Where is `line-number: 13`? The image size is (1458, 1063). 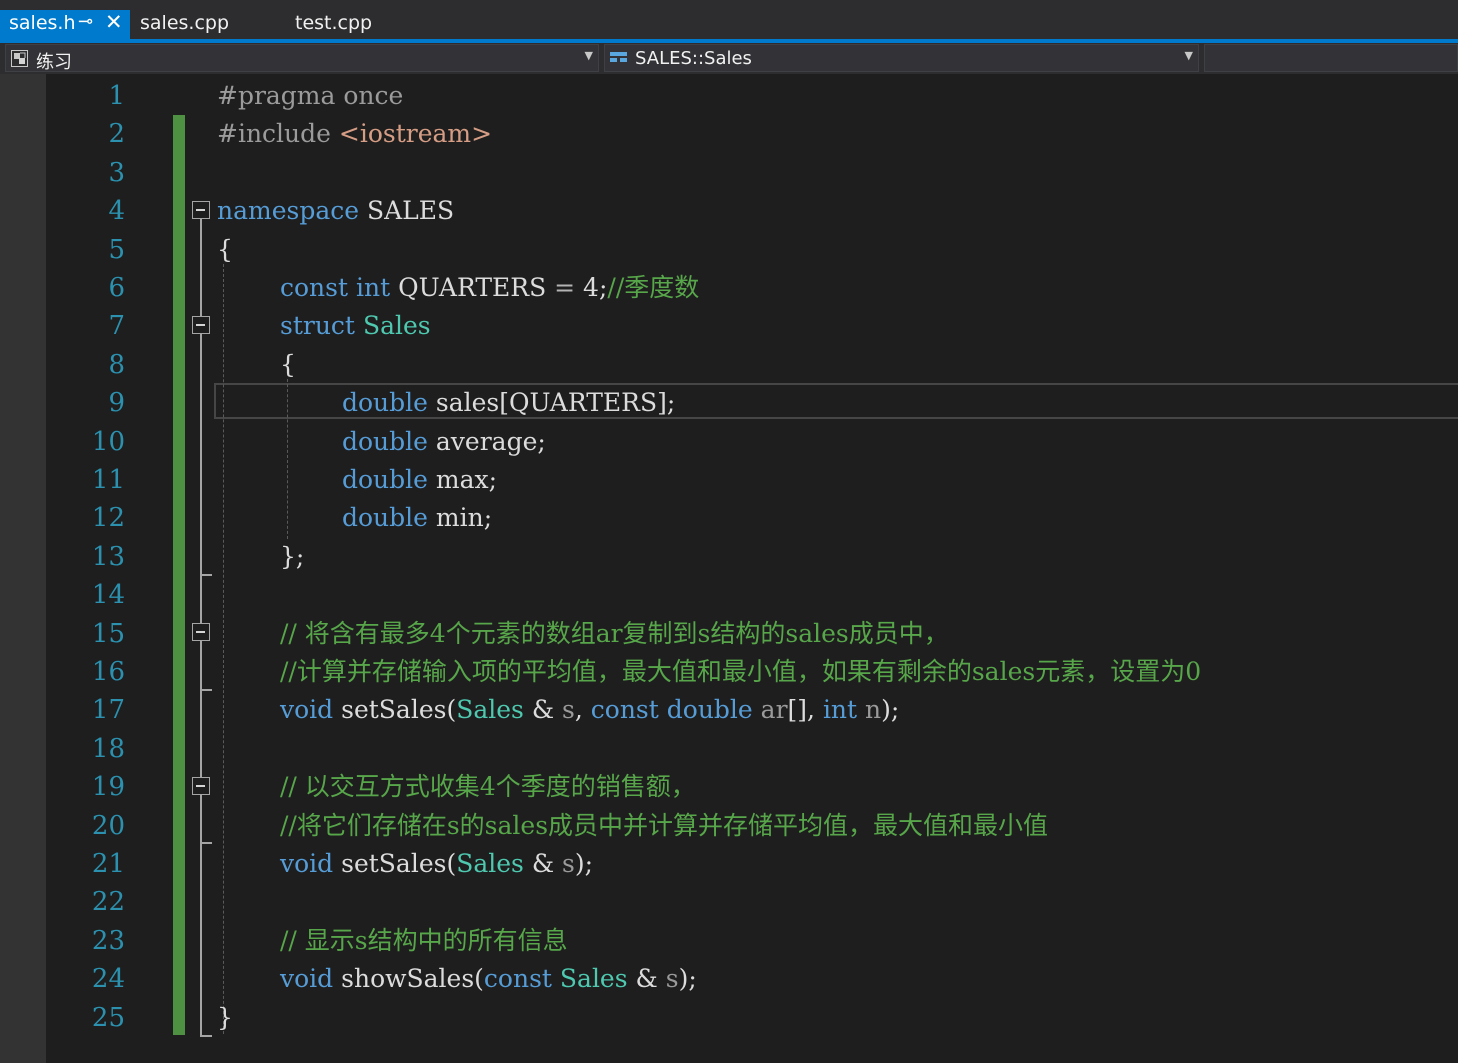
line-number: 13 is located at coordinates (108, 556).